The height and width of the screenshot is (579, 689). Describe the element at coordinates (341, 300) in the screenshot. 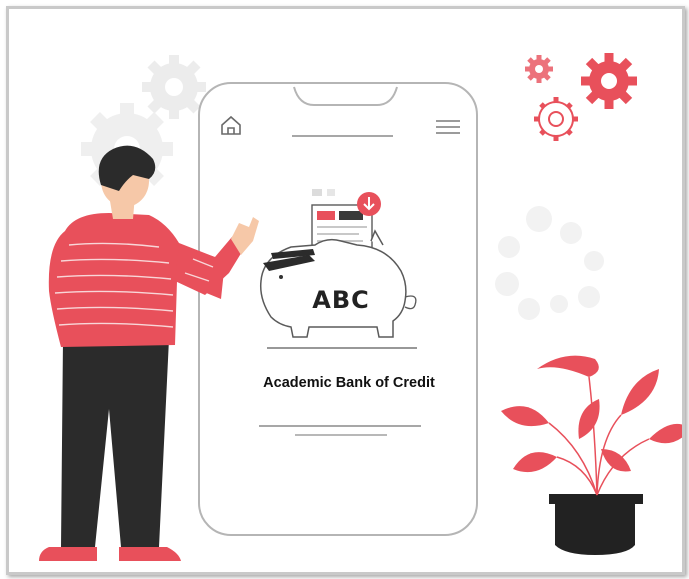

I see `piggy-bank-logo-text: ABC` at that location.